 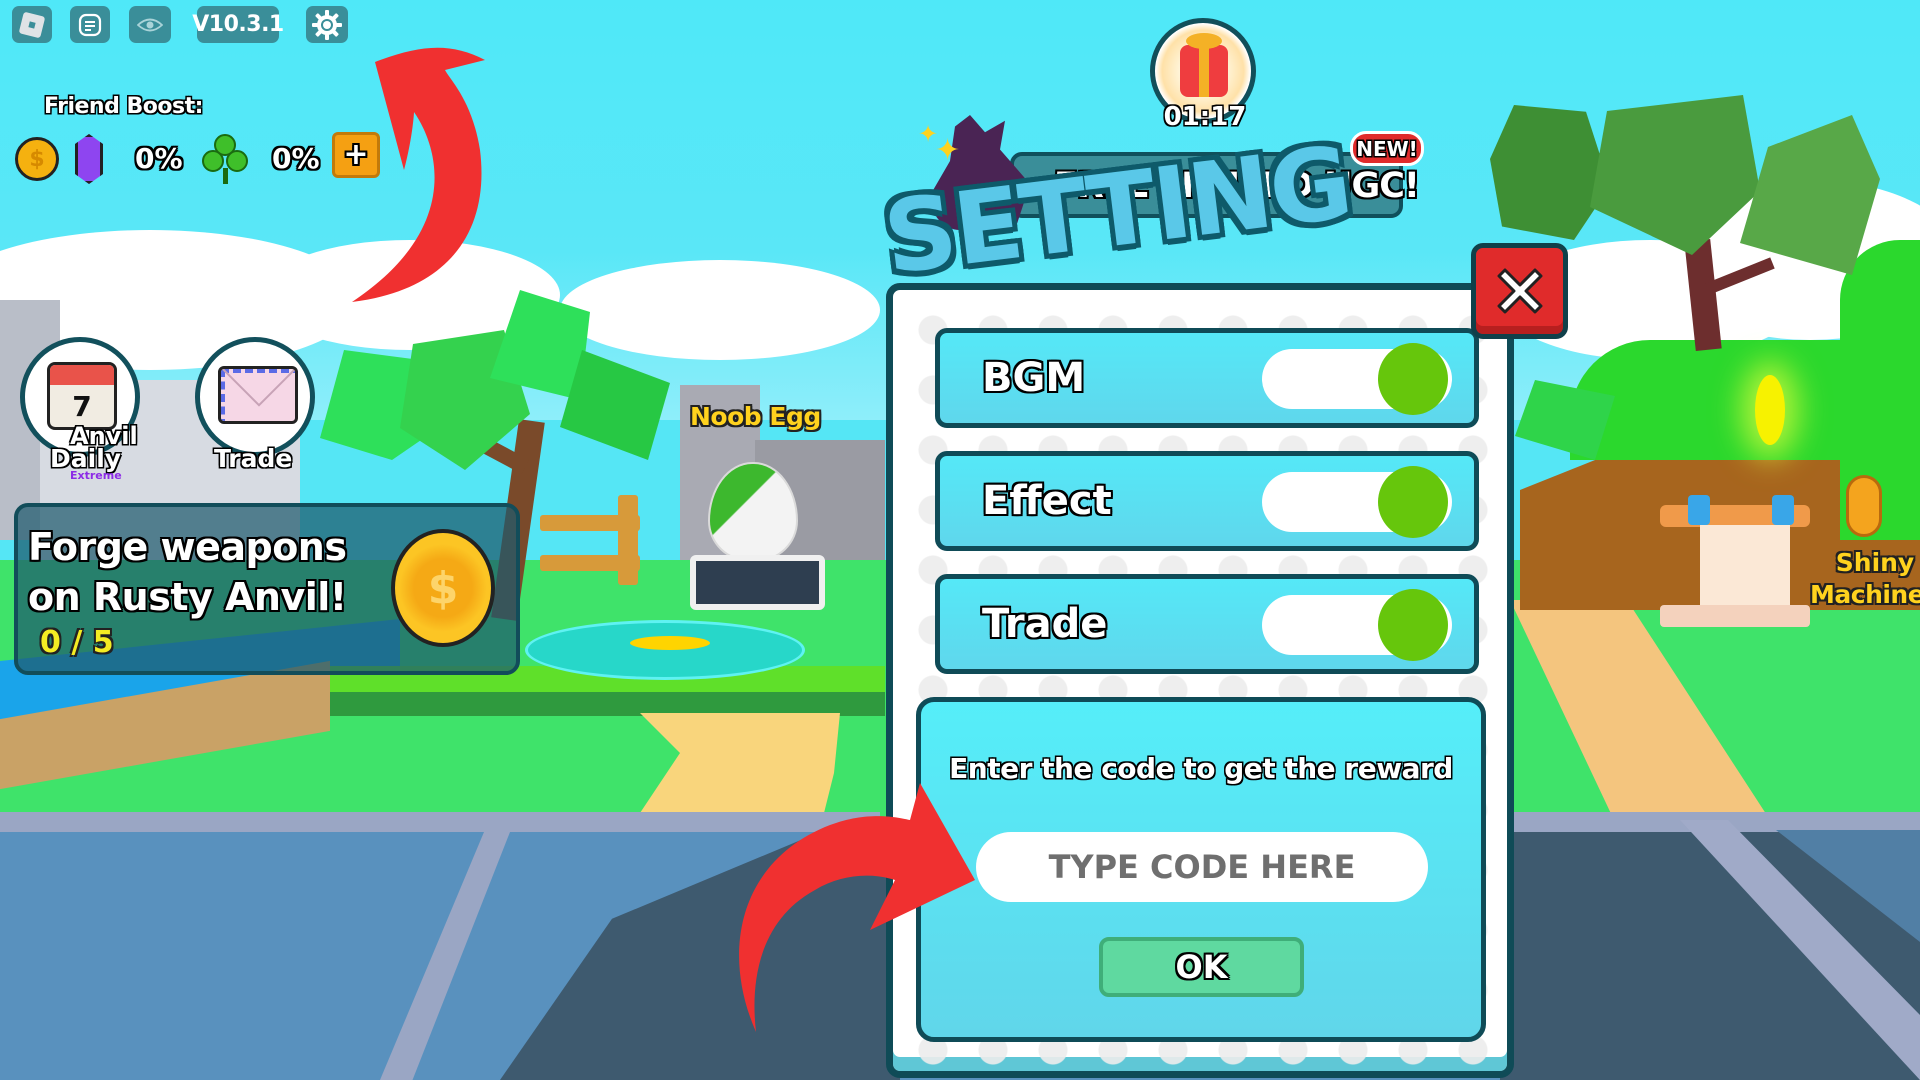 I want to click on glowing-crystal, so click(x=1770, y=410).